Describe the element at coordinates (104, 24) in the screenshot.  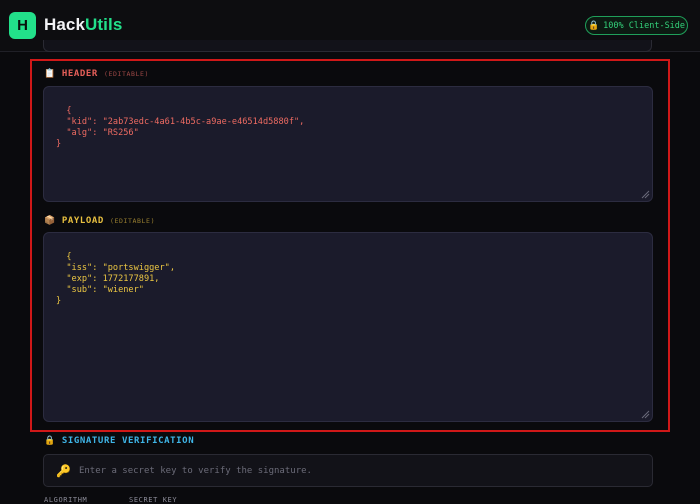
I see `app-title-part2: Utils` at that location.